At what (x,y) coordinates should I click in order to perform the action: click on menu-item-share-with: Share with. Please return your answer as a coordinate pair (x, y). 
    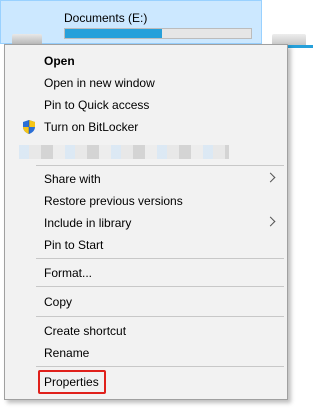
    Looking at the image, I should click on (146, 179).